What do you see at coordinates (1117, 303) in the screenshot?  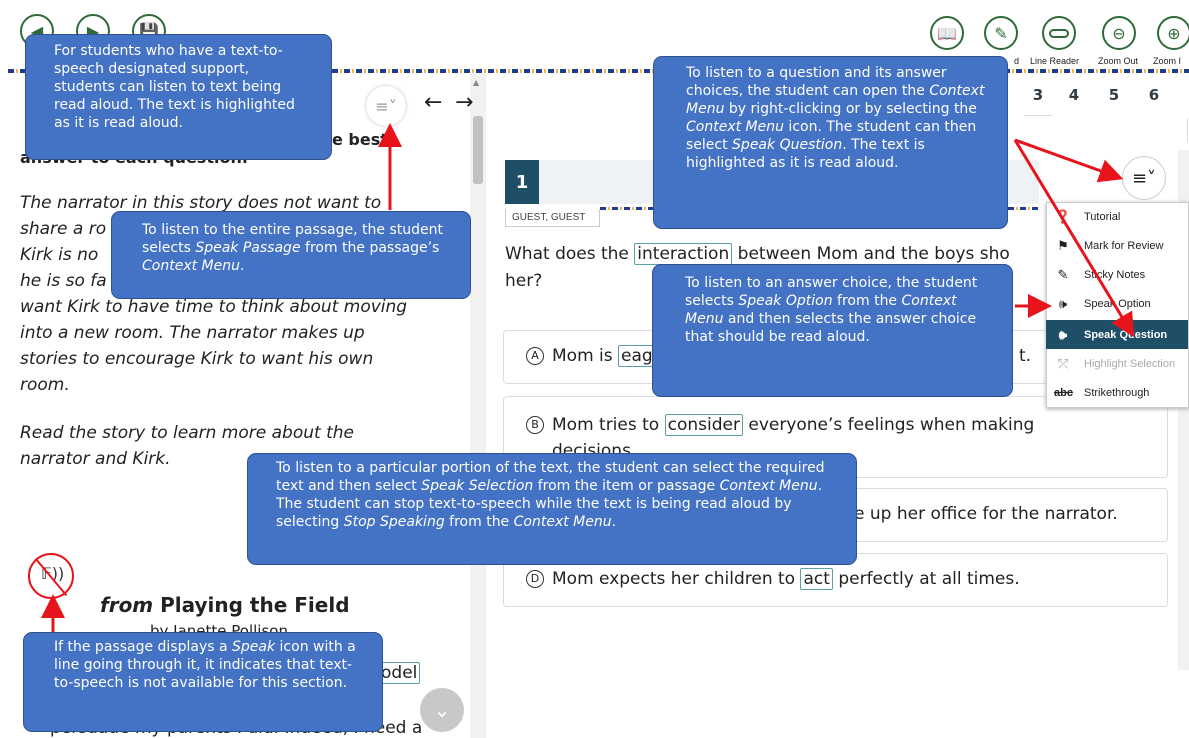 I see `menu-item-speak-option: 🕪 Speak Option` at bounding box center [1117, 303].